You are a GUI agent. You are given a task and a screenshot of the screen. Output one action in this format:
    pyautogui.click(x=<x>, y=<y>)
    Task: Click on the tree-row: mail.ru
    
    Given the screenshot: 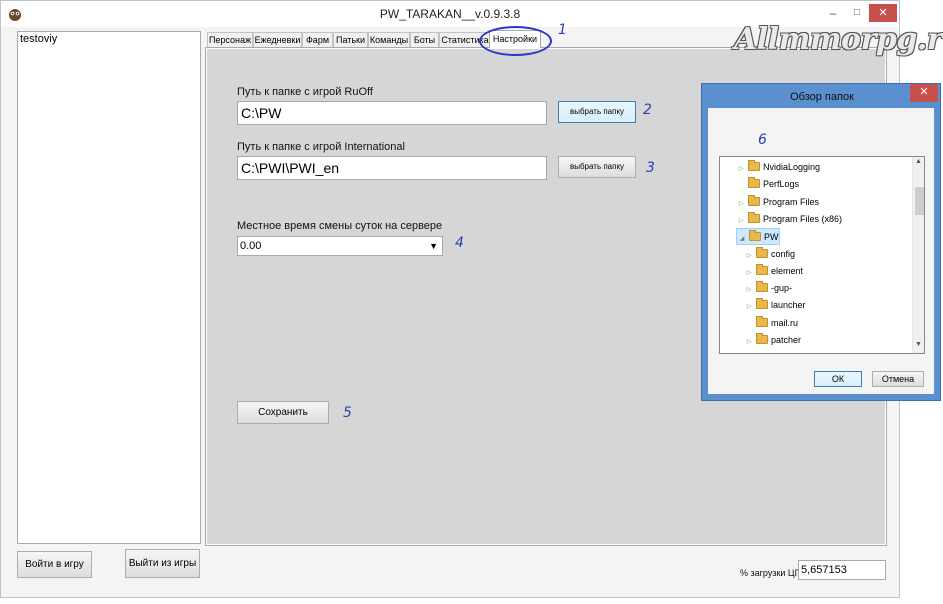 What is the action you would take?
    pyautogui.click(x=771, y=323)
    